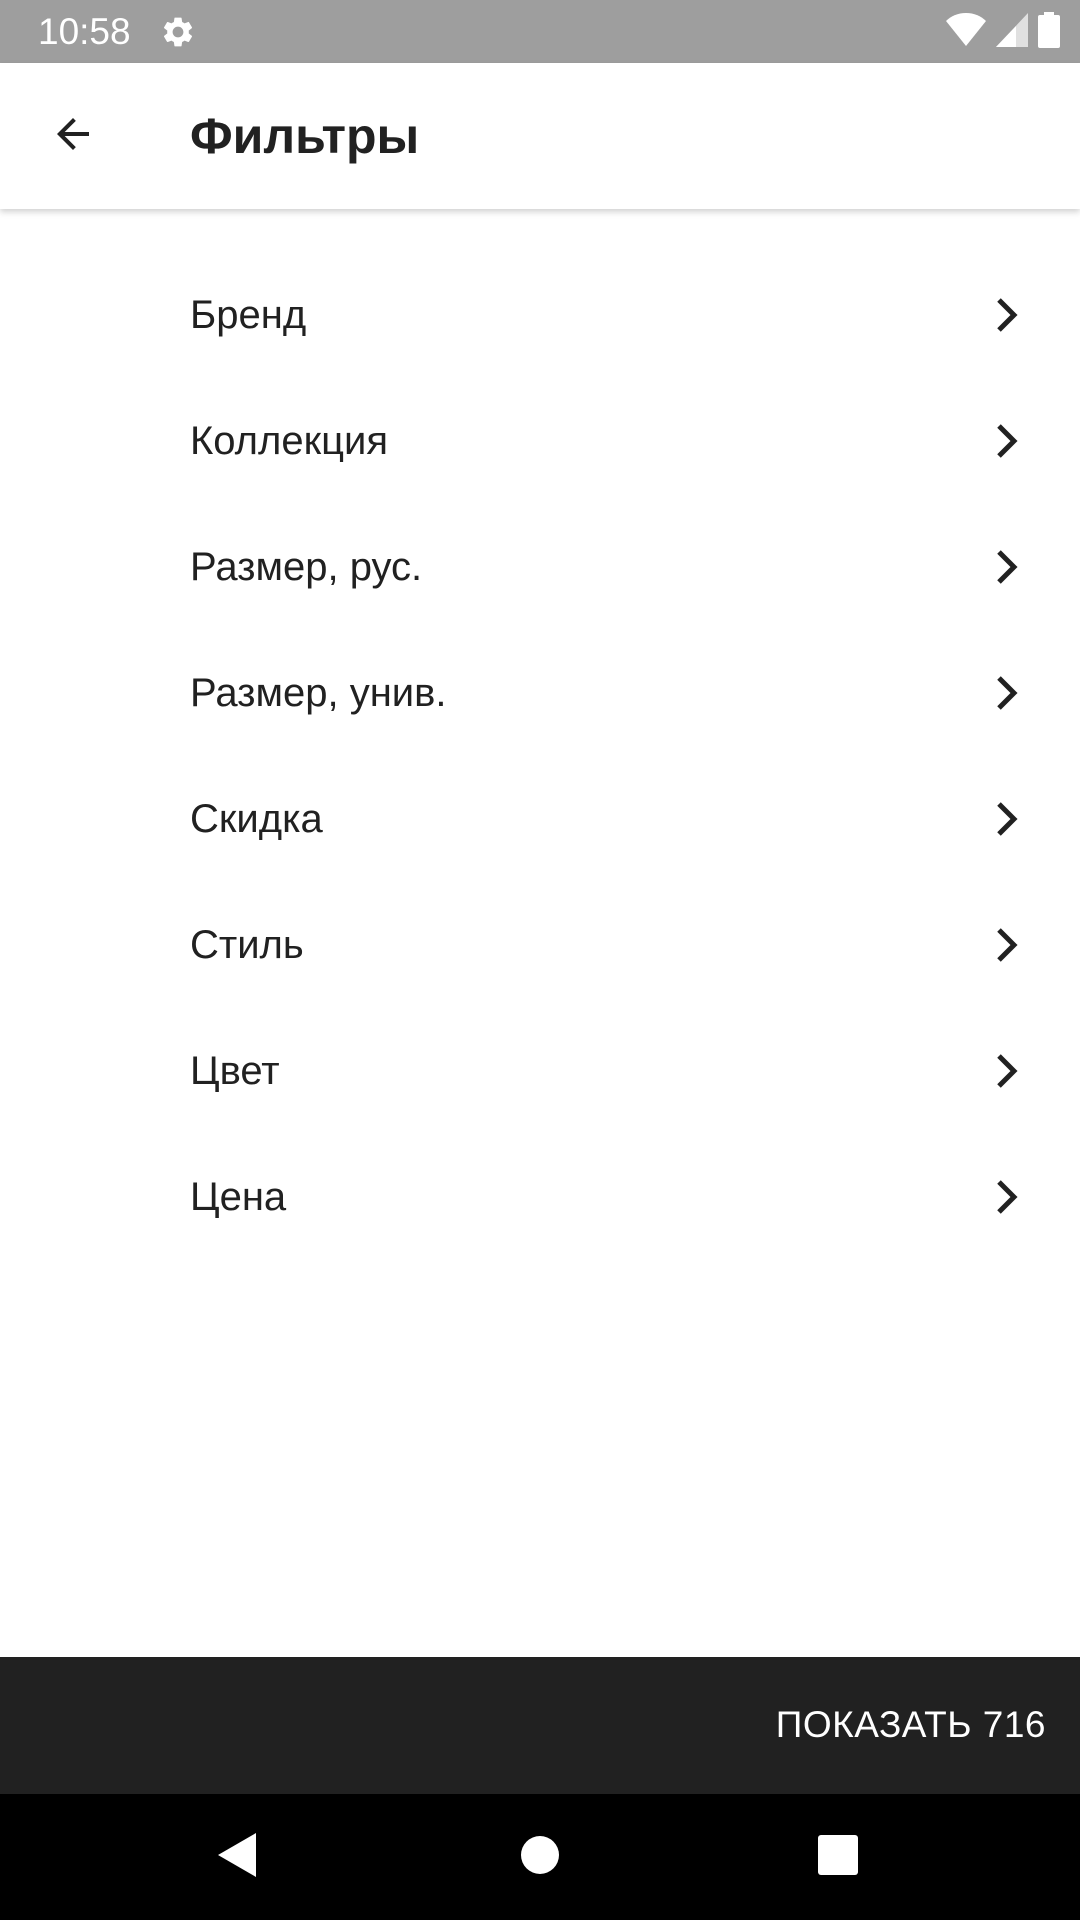  What do you see at coordinates (1049, 32) in the screenshot?
I see `battery-icon` at bounding box center [1049, 32].